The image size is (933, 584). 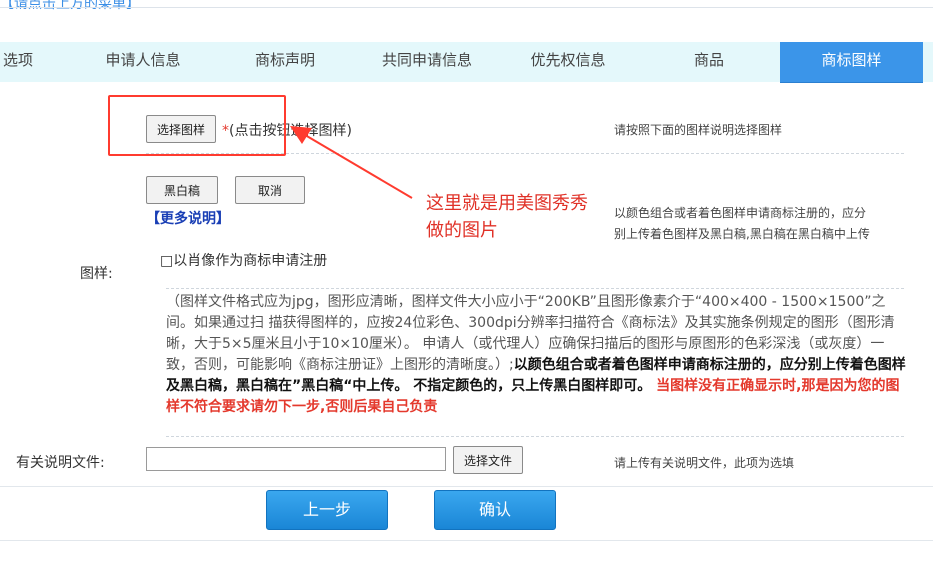 What do you see at coordinates (296, 459) in the screenshot?
I see `attachment-path-input` at bounding box center [296, 459].